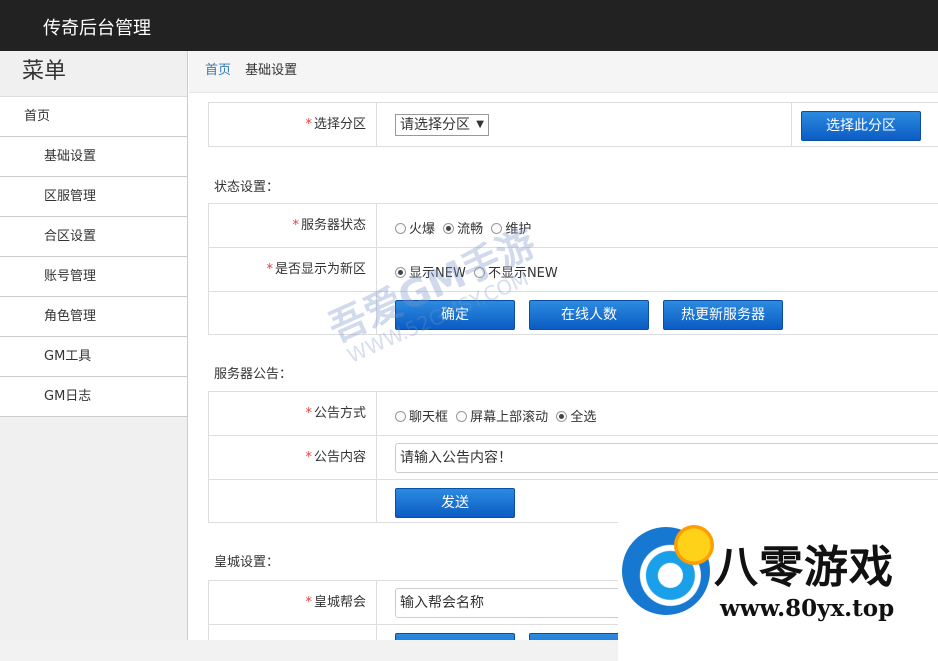 The width and height of the screenshot is (938, 661). Describe the element at coordinates (429, 417) in the screenshot. I see `radio-chat-label: 聊天框` at that location.